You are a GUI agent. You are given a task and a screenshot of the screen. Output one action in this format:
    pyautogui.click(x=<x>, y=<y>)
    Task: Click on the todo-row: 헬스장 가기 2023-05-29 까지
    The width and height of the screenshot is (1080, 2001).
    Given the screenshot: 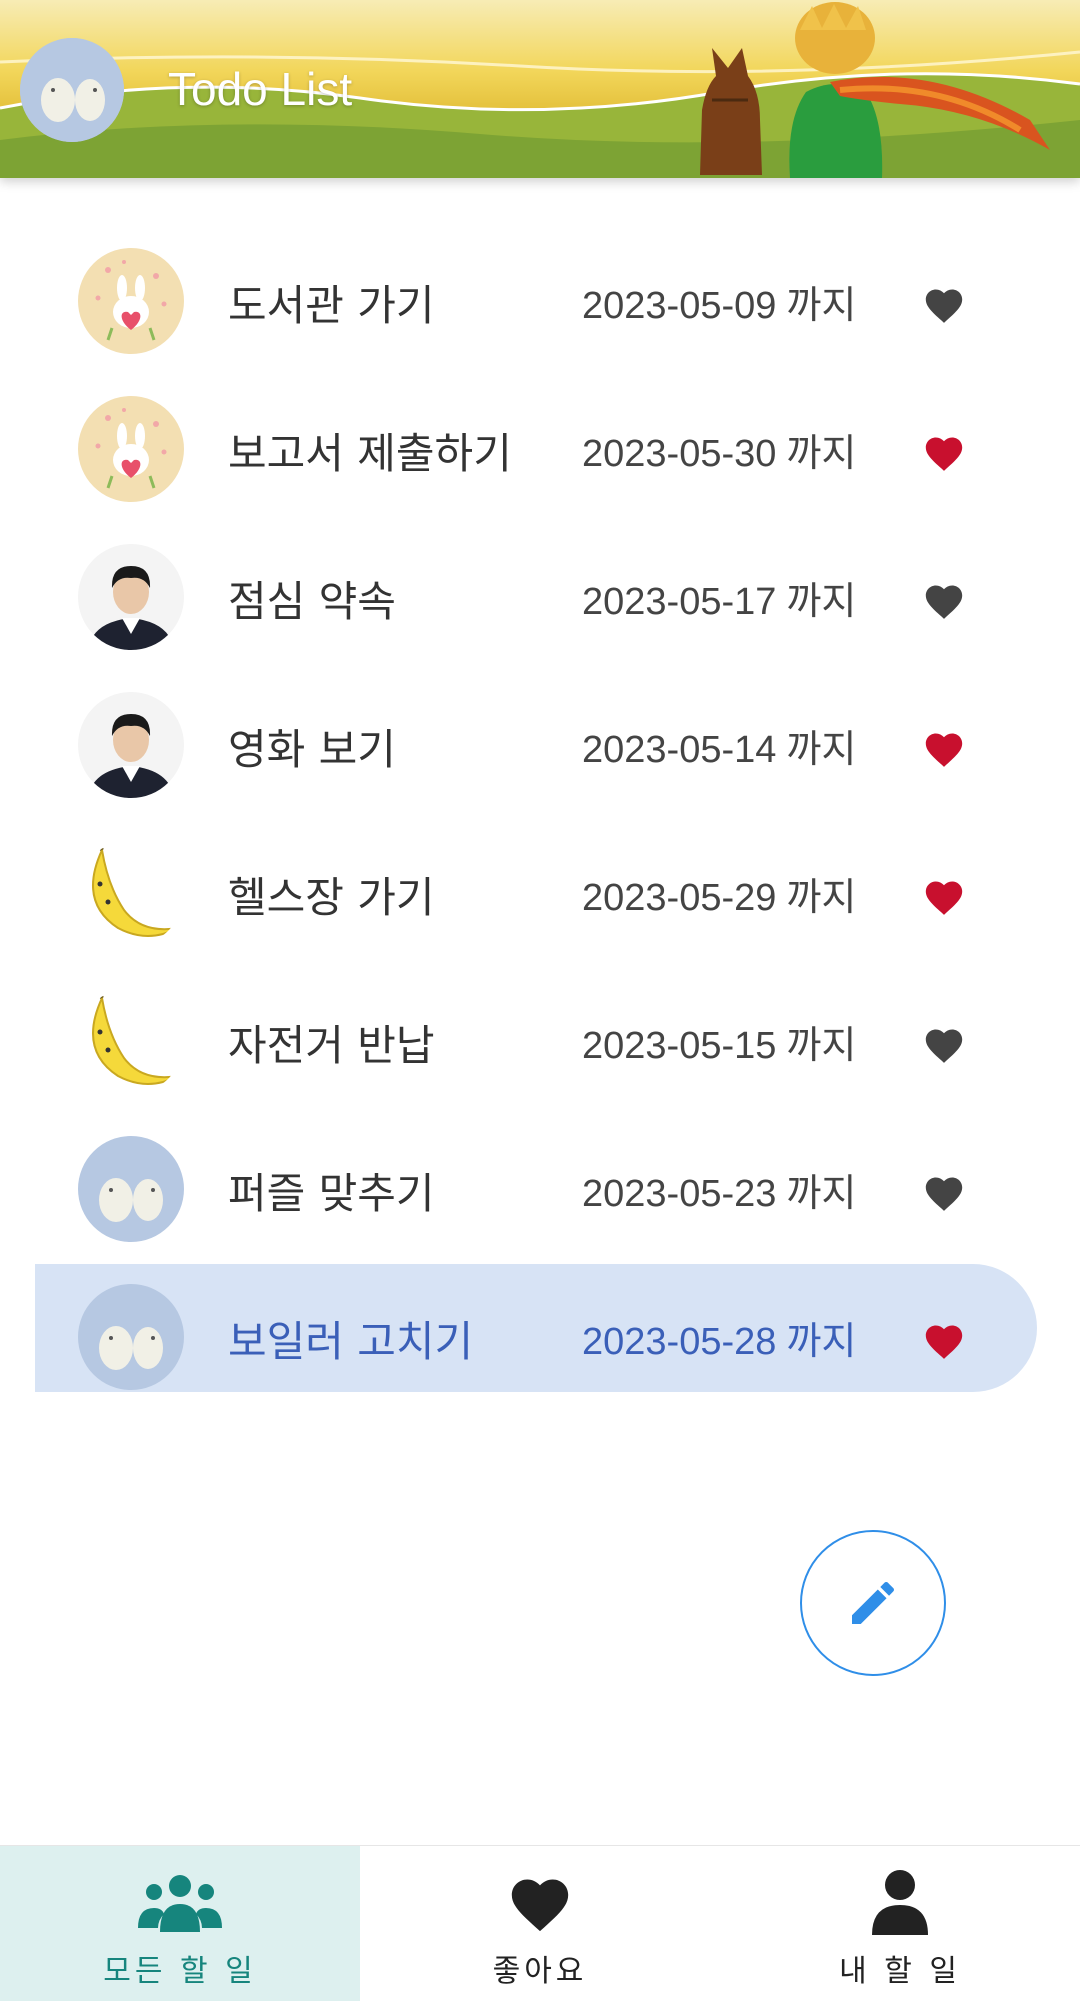 What is the action you would take?
    pyautogui.click(x=540, y=894)
    